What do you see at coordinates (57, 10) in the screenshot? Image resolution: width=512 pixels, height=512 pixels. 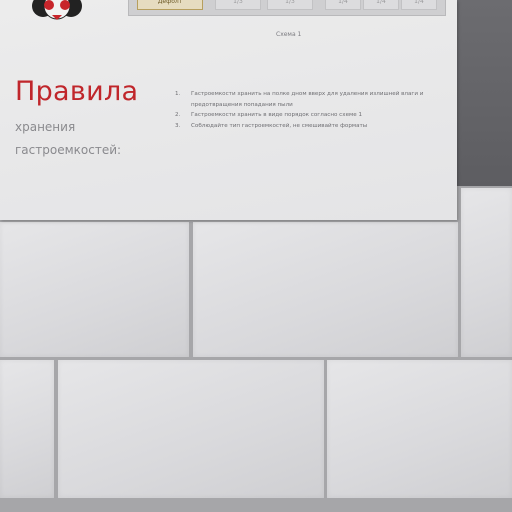 I see `logo-icon` at bounding box center [57, 10].